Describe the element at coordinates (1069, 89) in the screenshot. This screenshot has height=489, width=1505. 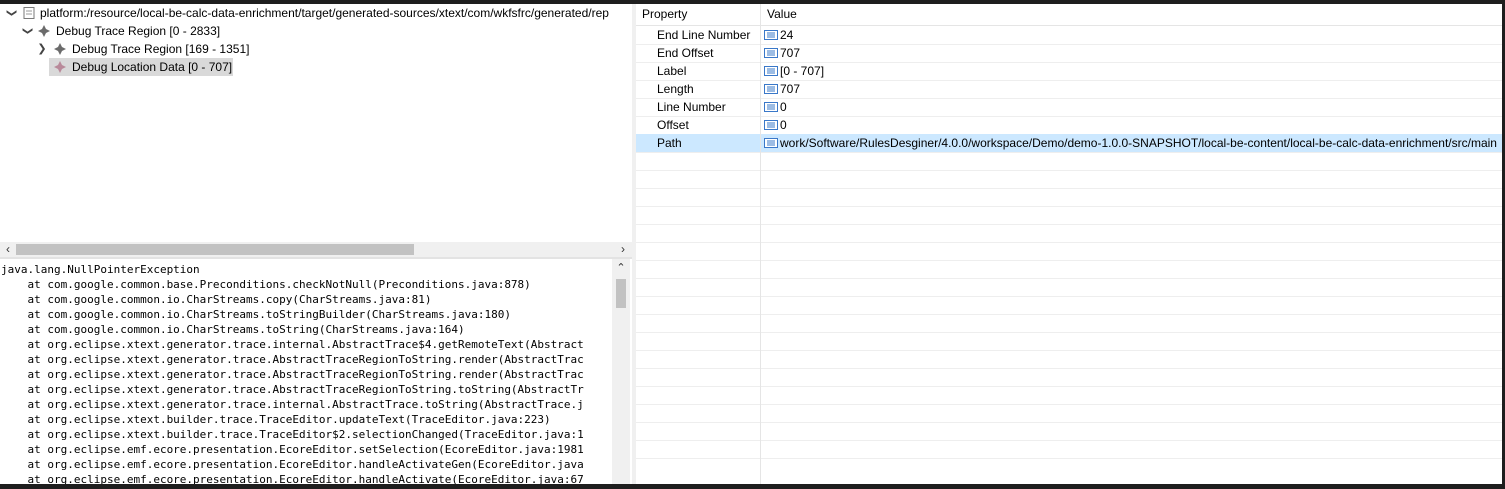
I see `property-row-length: Length 707` at that location.